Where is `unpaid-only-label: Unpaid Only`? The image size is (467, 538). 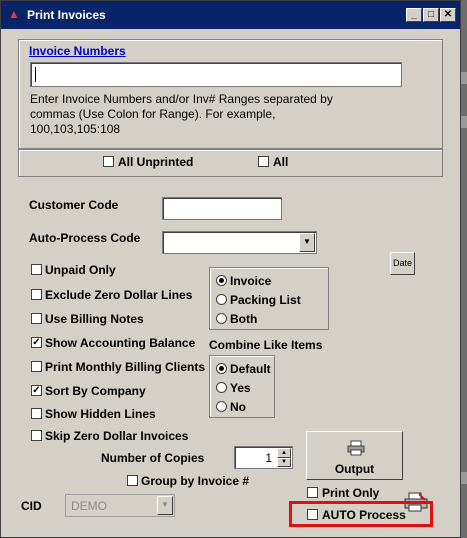
unpaid-only-label: Unpaid Only is located at coordinates (80, 270).